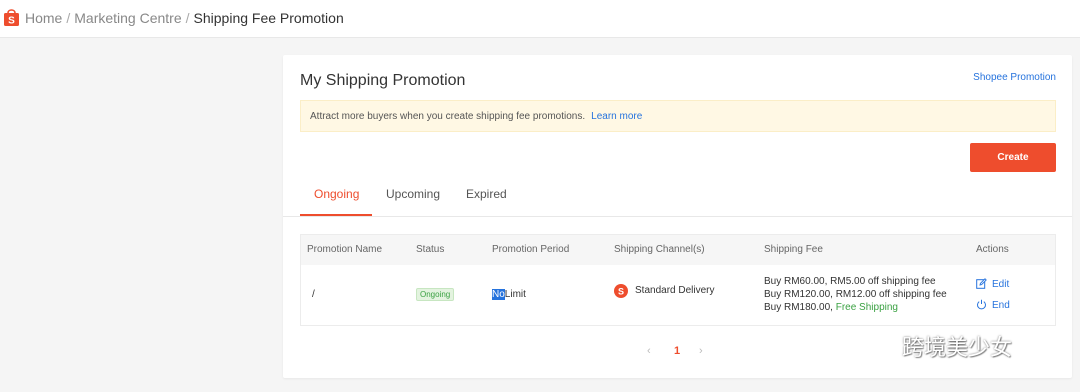  I want to click on end-label: End, so click(1001, 305).